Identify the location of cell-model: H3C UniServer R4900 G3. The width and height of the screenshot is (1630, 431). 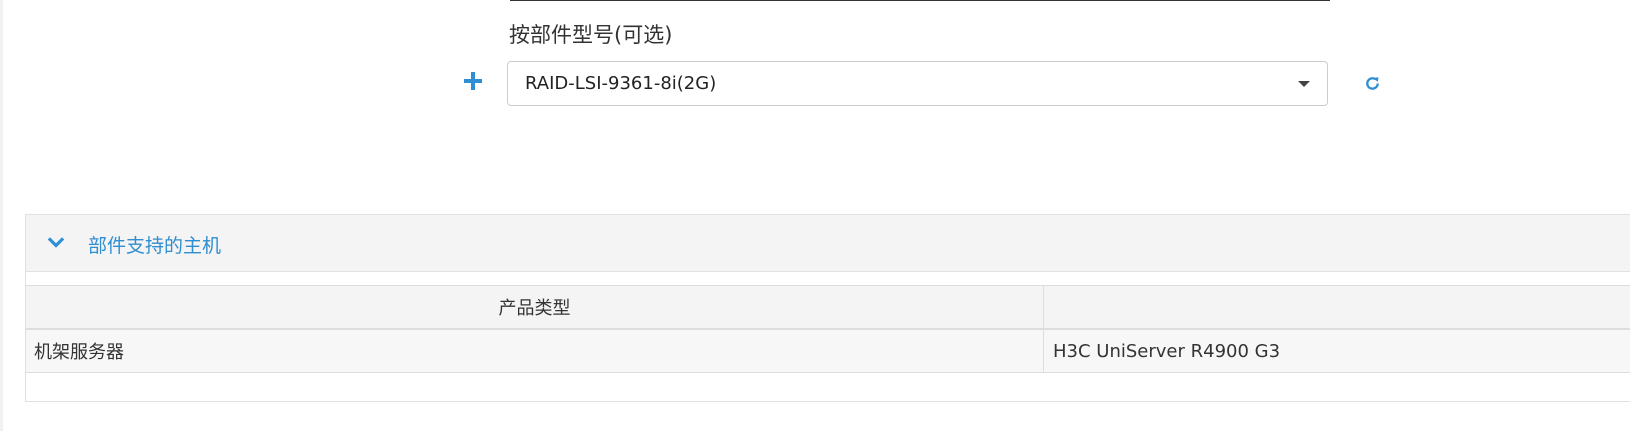
(1167, 351).